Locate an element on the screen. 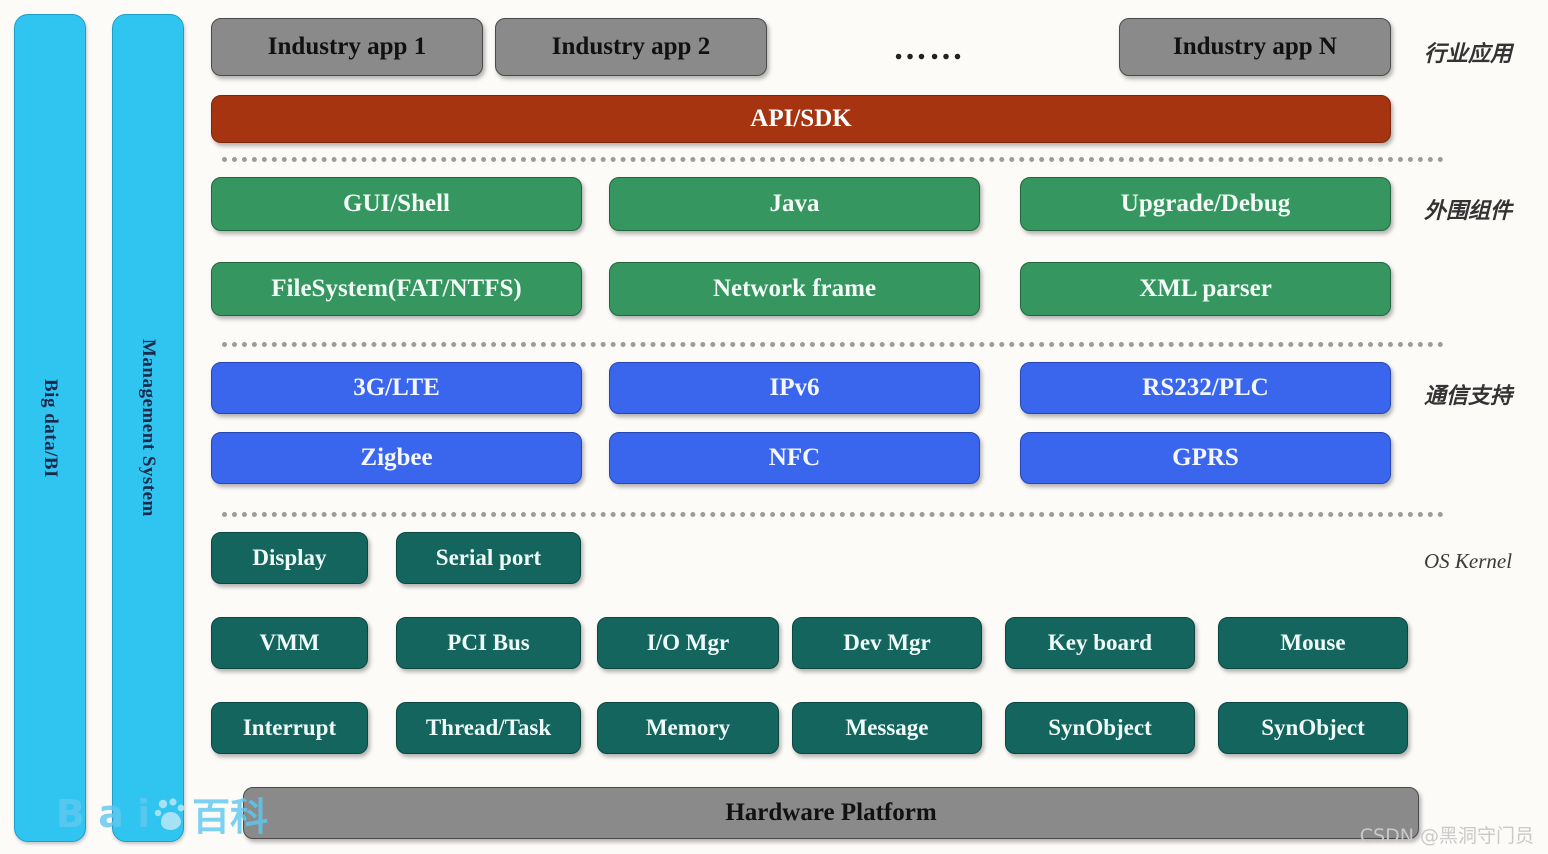 The image size is (1548, 854). key-board-label: Key board is located at coordinates (1100, 642).